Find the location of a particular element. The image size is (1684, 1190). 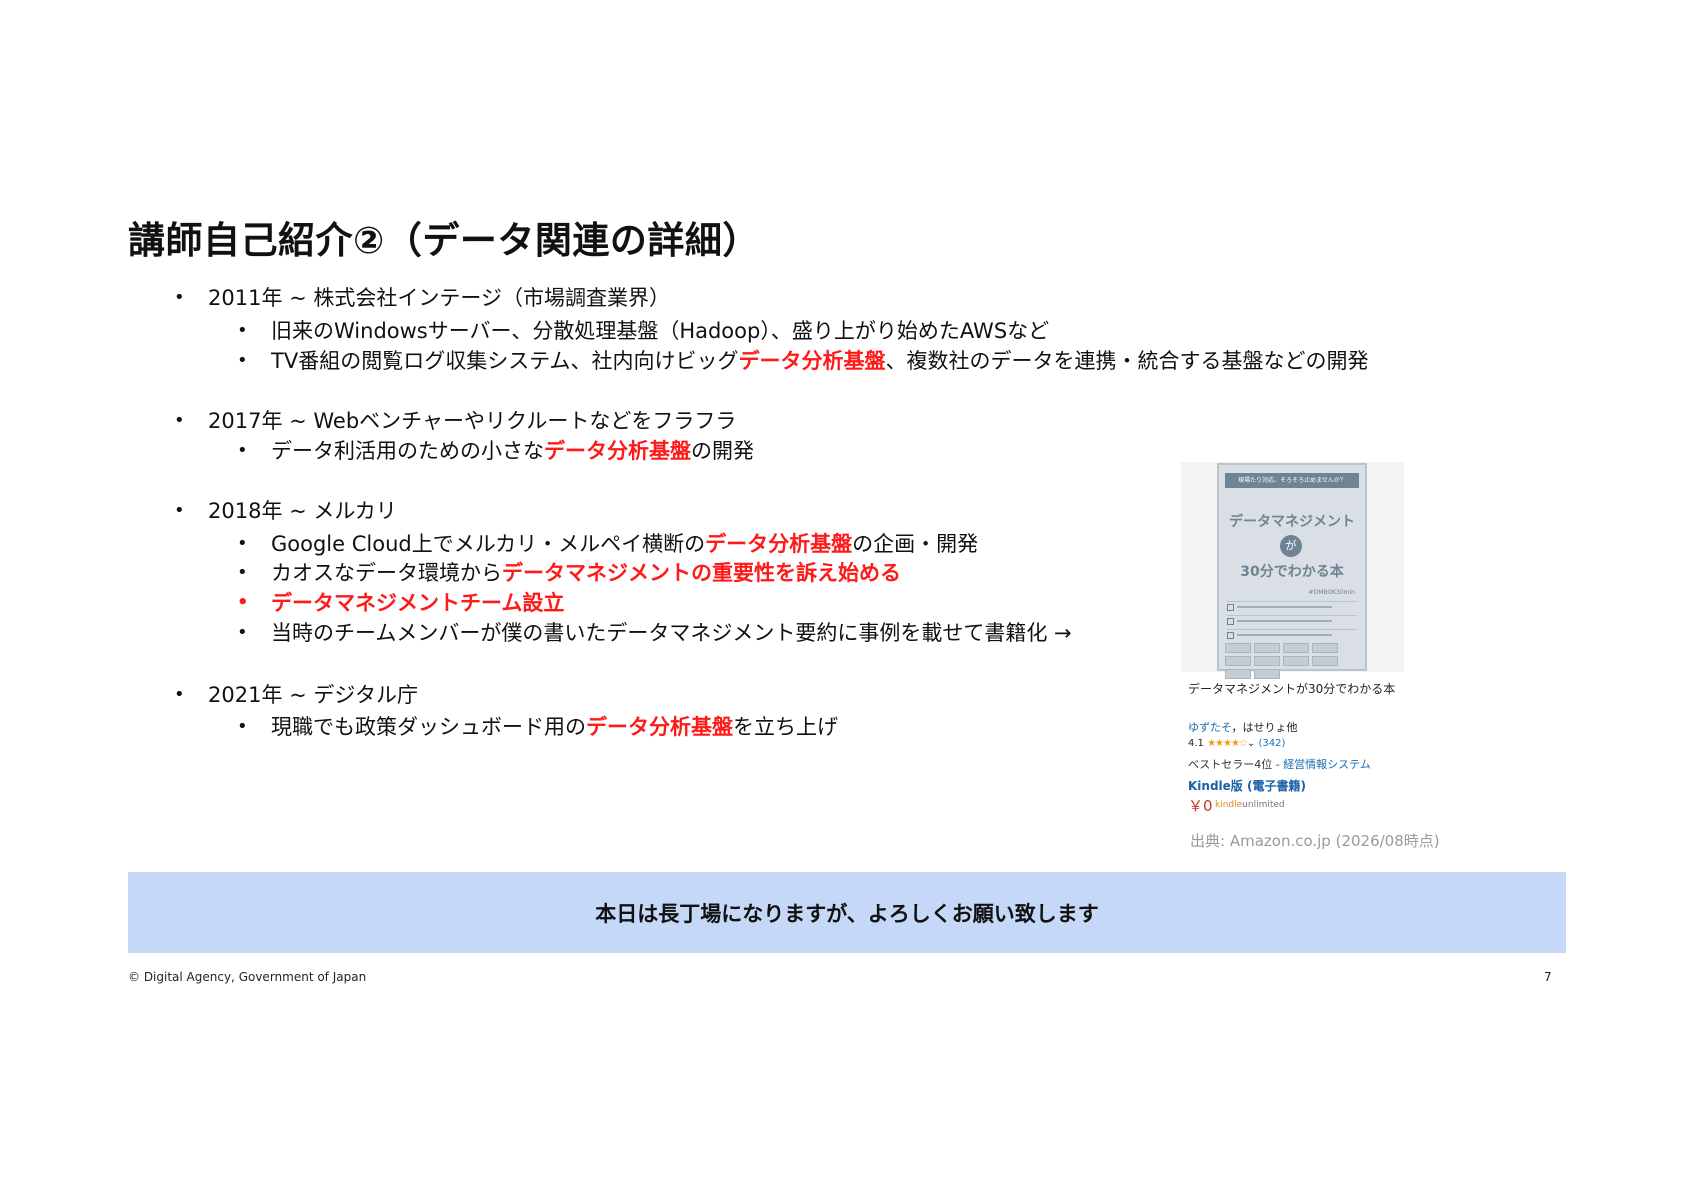

book-rating: 4.1 ★★★★☆⌄ (342) is located at coordinates (1236, 743).